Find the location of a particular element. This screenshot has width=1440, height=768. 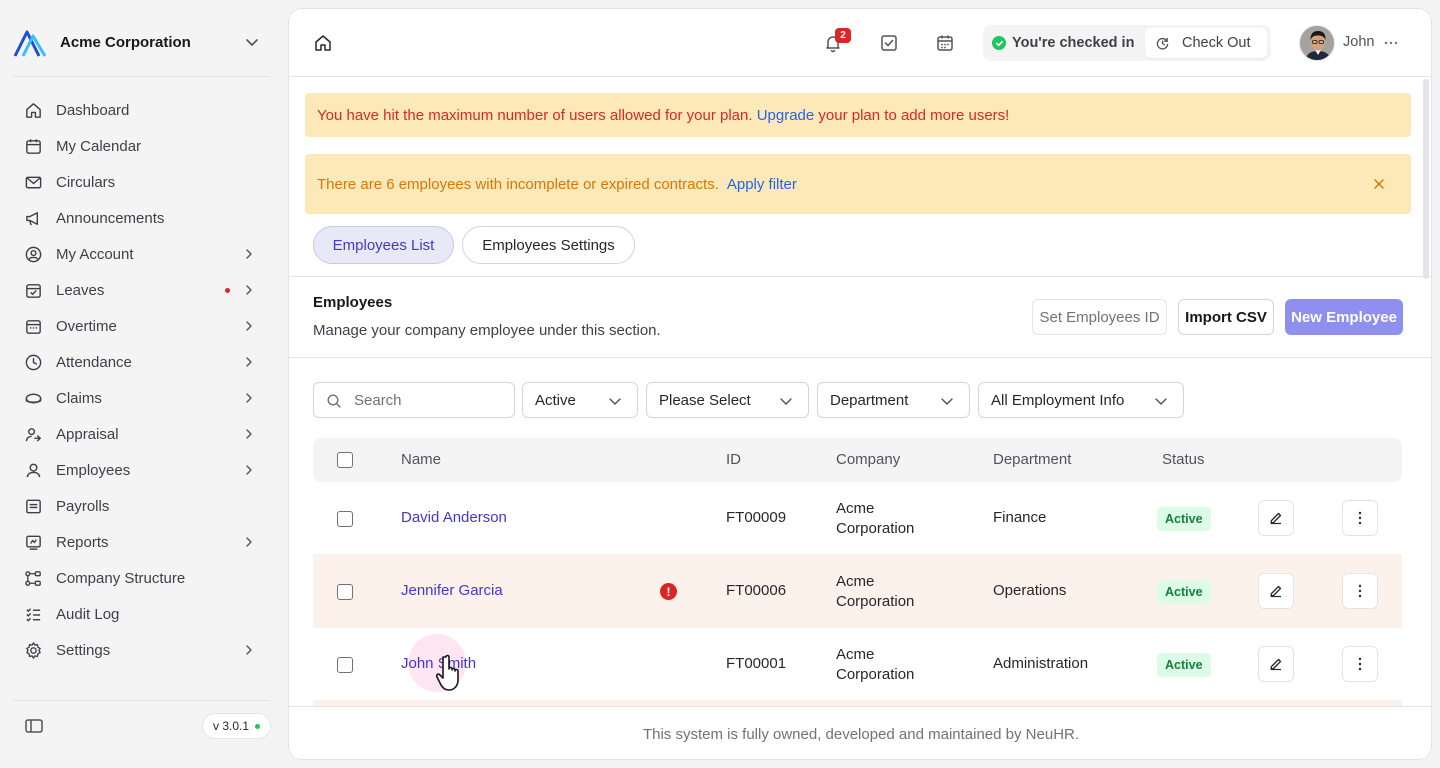

task-check-icon is located at coordinates (889, 43).